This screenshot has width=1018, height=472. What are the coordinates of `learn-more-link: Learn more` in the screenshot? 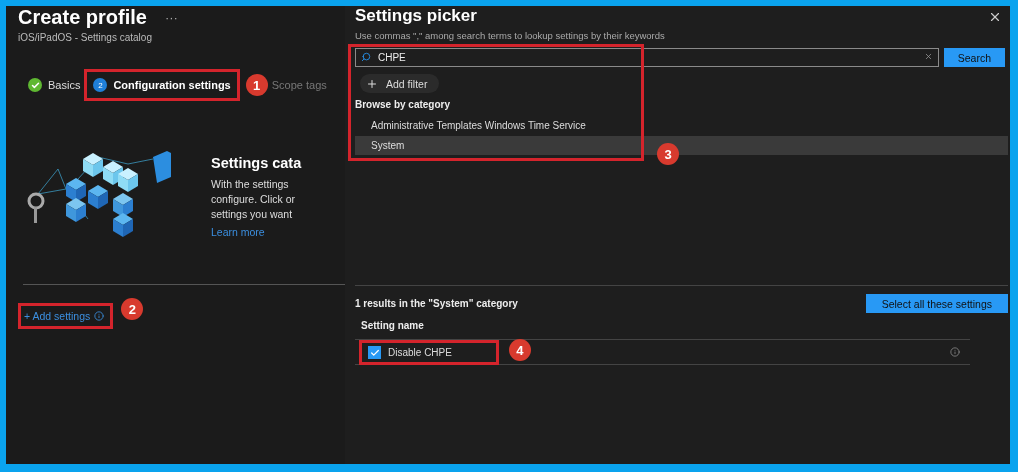 It's located at (256, 232).